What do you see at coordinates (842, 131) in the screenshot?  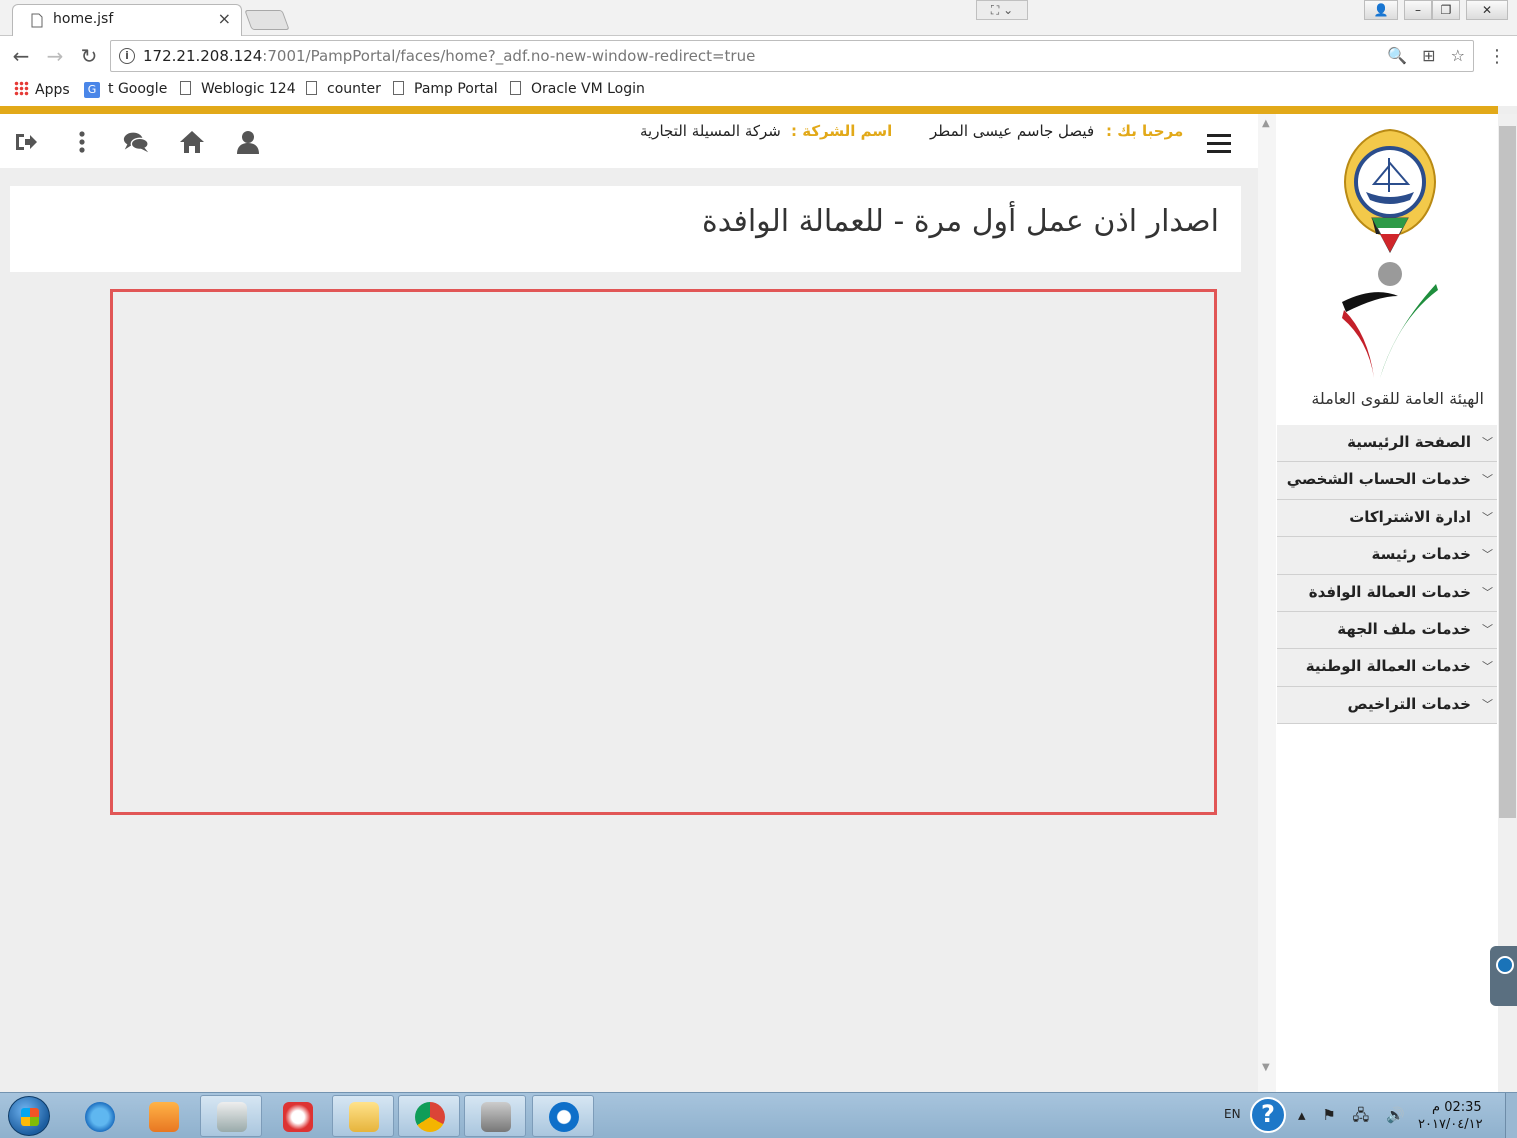 I see `company-label: اسم الشركة :` at bounding box center [842, 131].